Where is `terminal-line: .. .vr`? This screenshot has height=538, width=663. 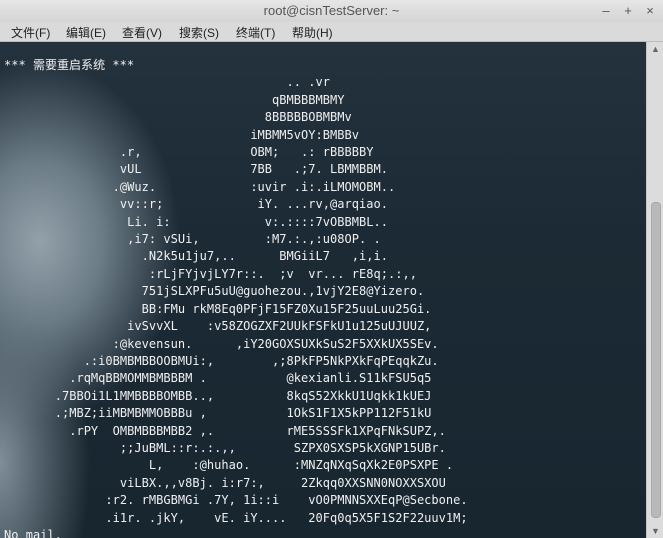 terminal-line: .. .vr is located at coordinates (167, 82).